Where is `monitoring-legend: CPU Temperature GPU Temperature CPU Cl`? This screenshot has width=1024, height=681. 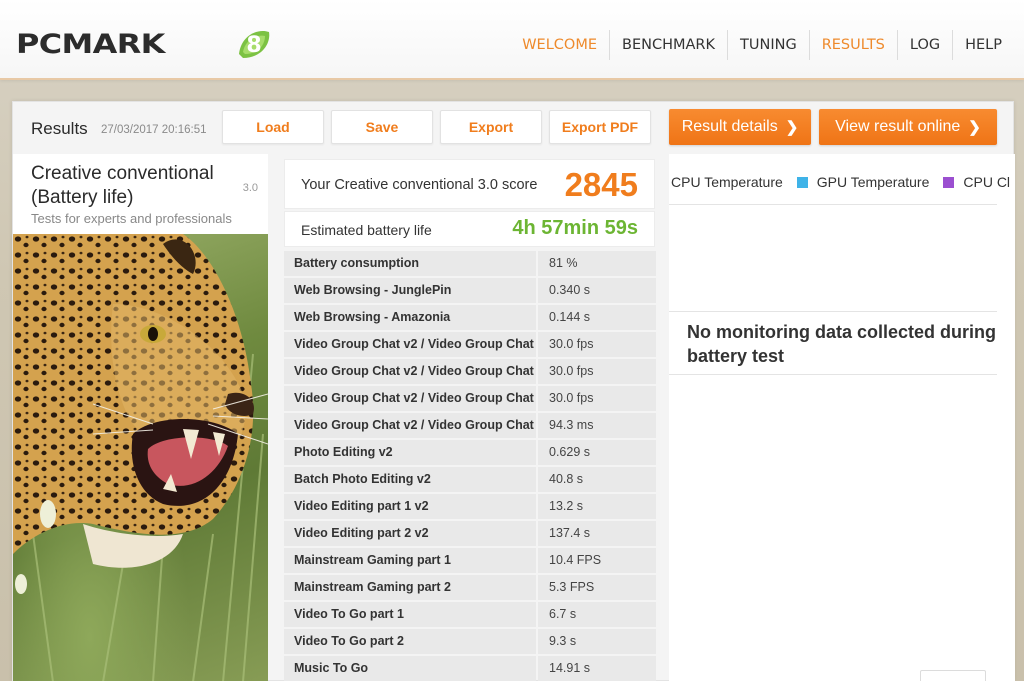 monitoring-legend: CPU Temperature GPU Temperature CPU Cl is located at coordinates (842, 182).